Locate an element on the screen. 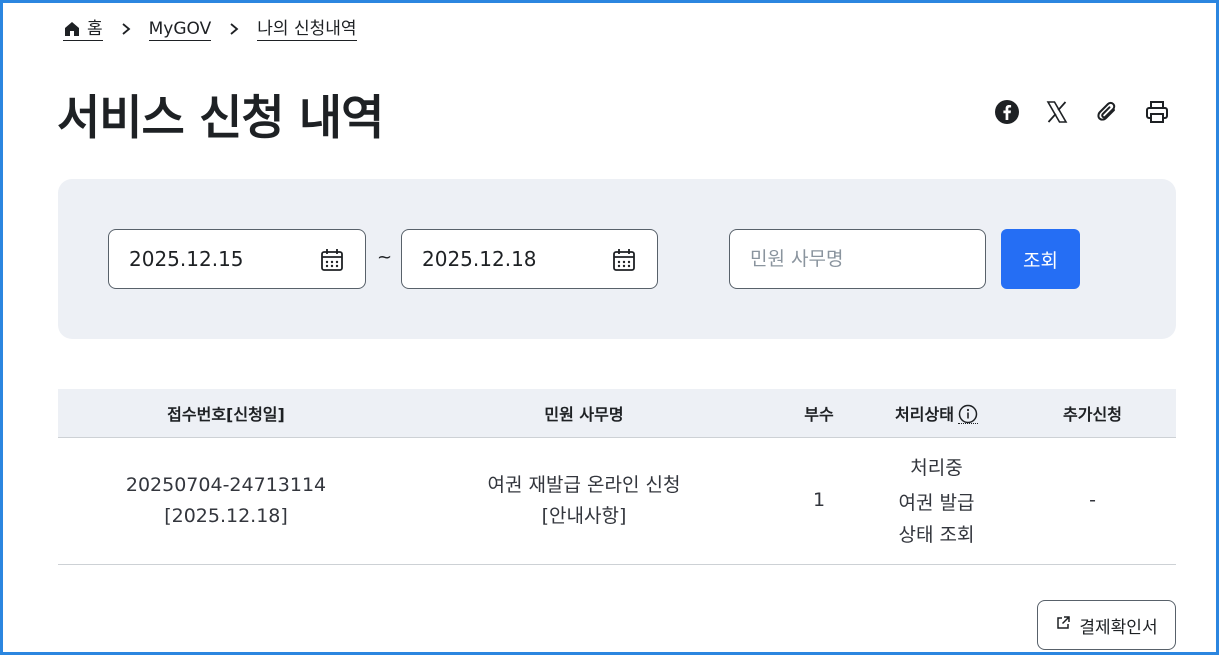 The height and width of the screenshot is (655, 1219). end-date-value: 2025.12.18 is located at coordinates (479, 259).